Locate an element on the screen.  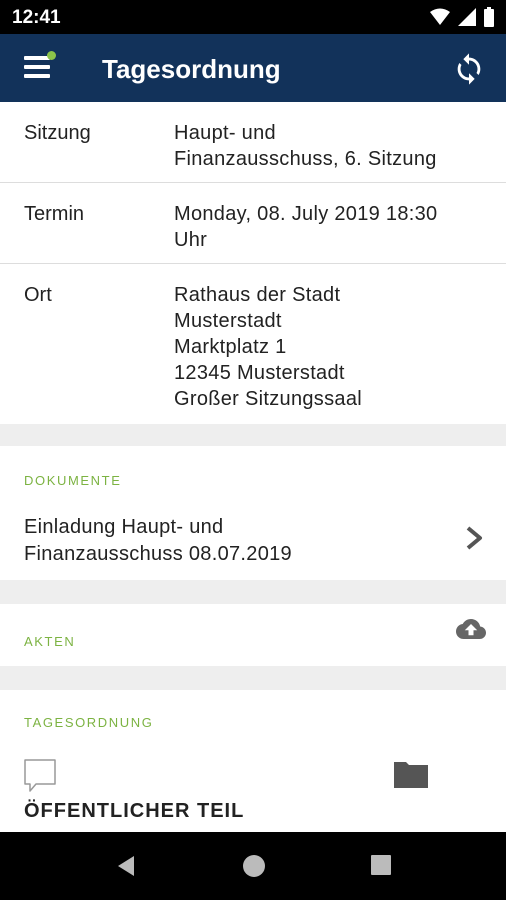
ort-line: Großer Sitzungssaal is located at coordinates (268, 399).